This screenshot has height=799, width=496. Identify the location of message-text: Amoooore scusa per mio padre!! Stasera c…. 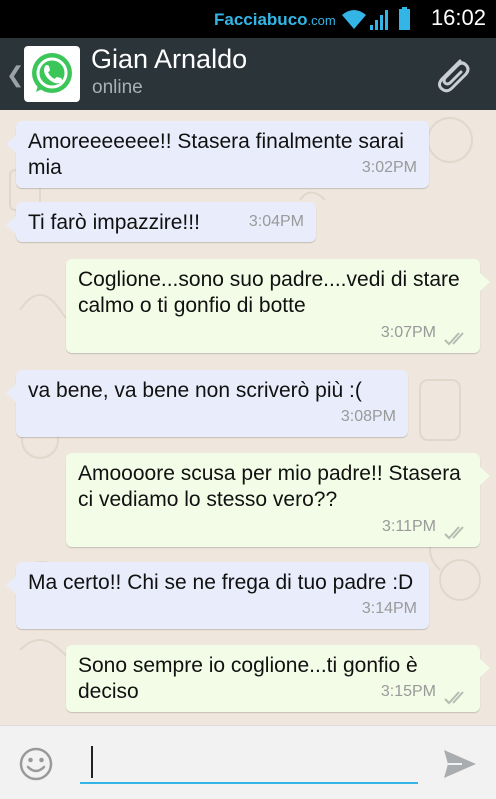
(269, 486).